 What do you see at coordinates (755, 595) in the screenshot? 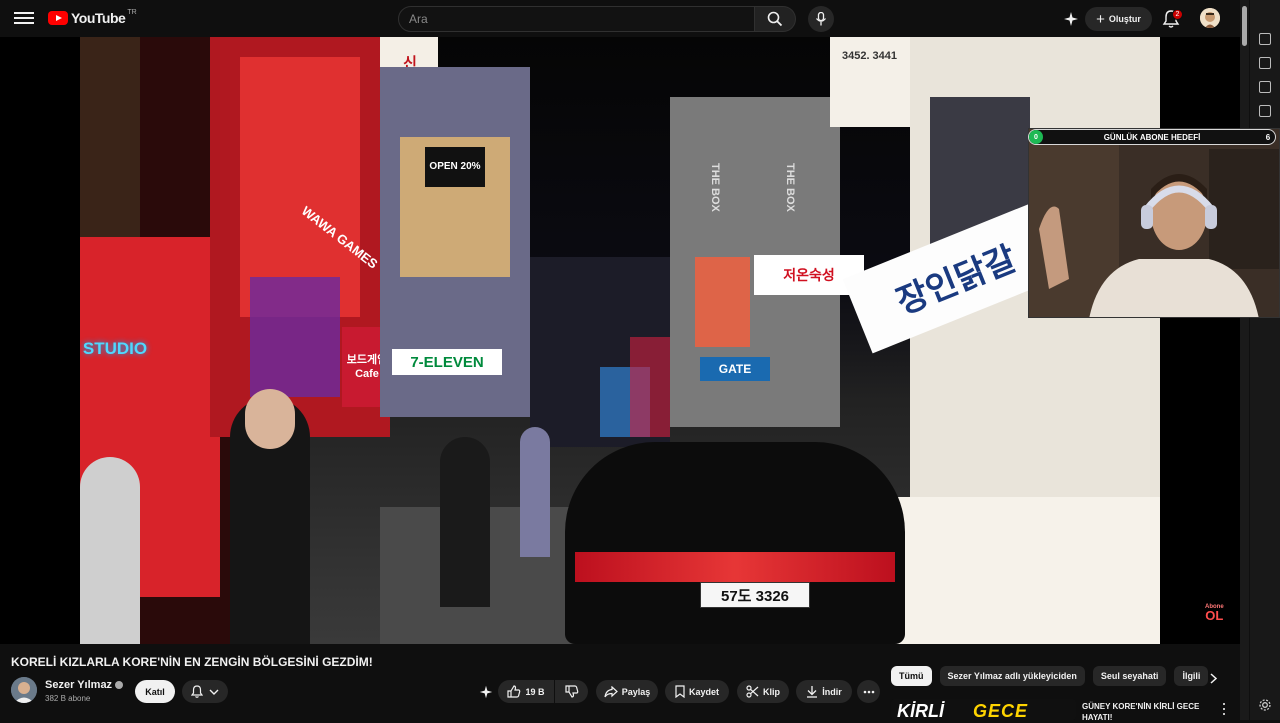
I see `license-plate: 57도 3326` at bounding box center [755, 595].